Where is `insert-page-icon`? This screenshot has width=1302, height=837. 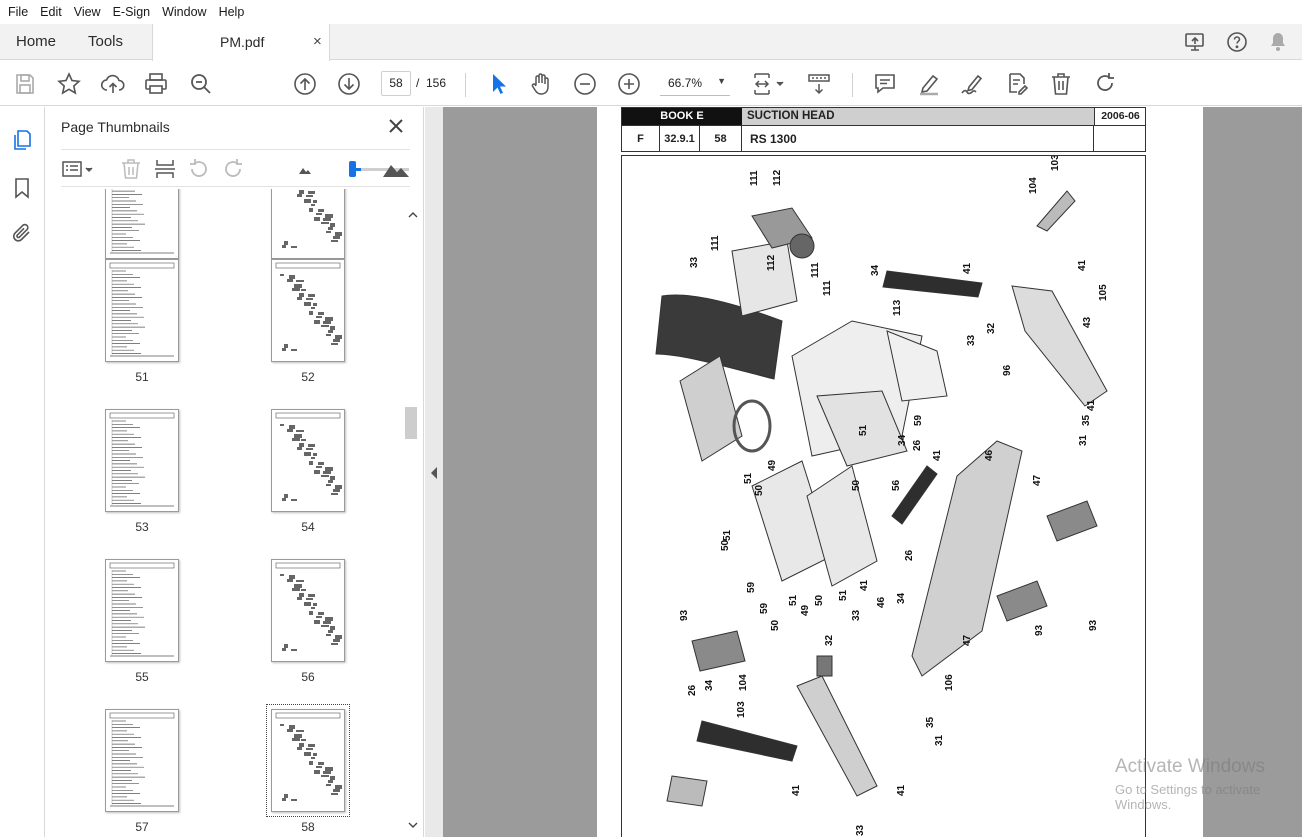 insert-page-icon is located at coordinates (165, 169).